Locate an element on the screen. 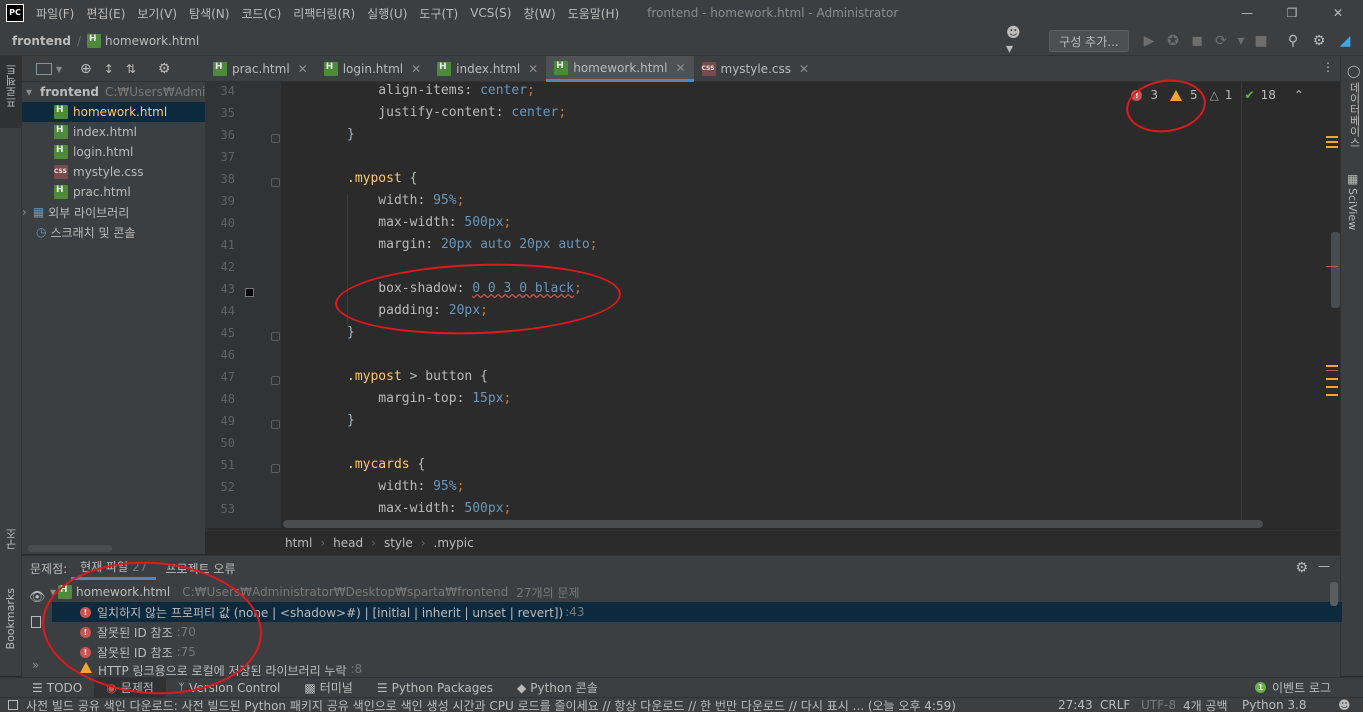  tab-mystyle: mystyle.css ✕ is located at coordinates (756, 69).